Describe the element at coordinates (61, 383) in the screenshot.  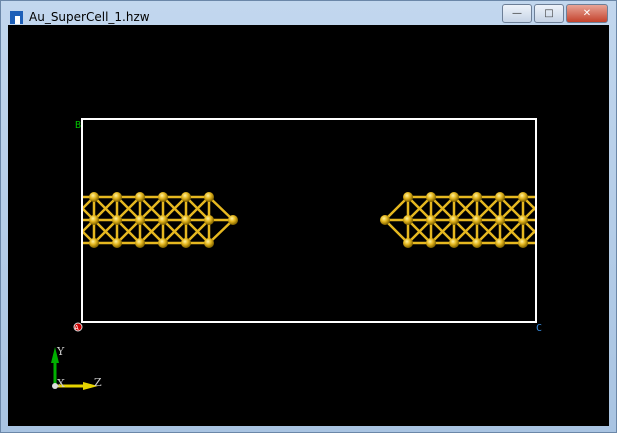
I see `axis-label-x: X` at that location.